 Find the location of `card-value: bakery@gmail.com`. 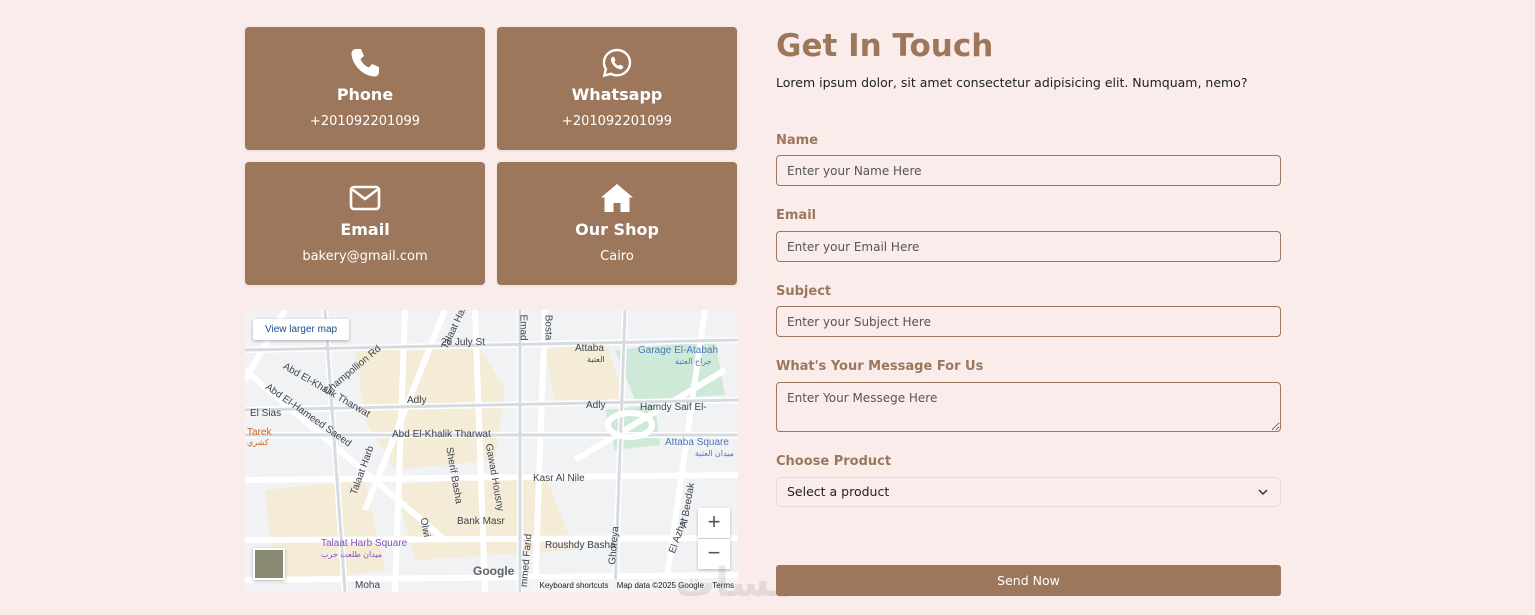

card-value: bakery@gmail.com is located at coordinates (365, 256).